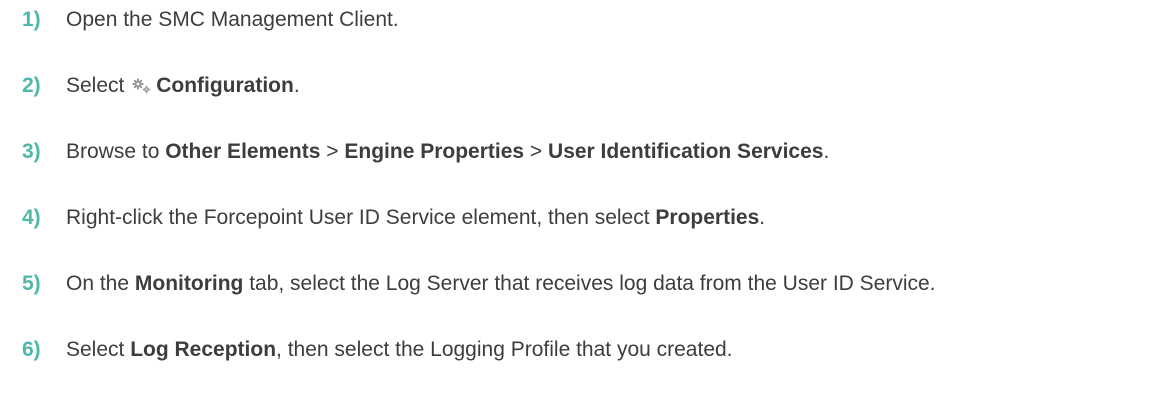  I want to click on step-text-segment: Browse to, so click(116, 151).